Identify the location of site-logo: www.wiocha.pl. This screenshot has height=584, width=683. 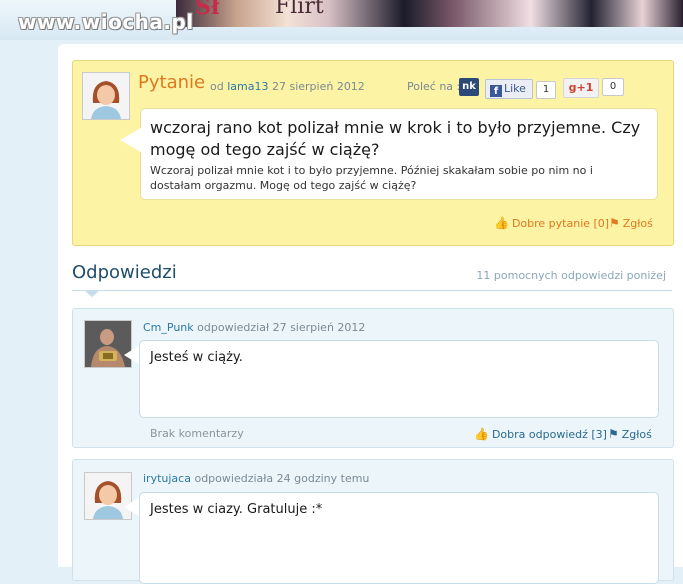
(106, 22).